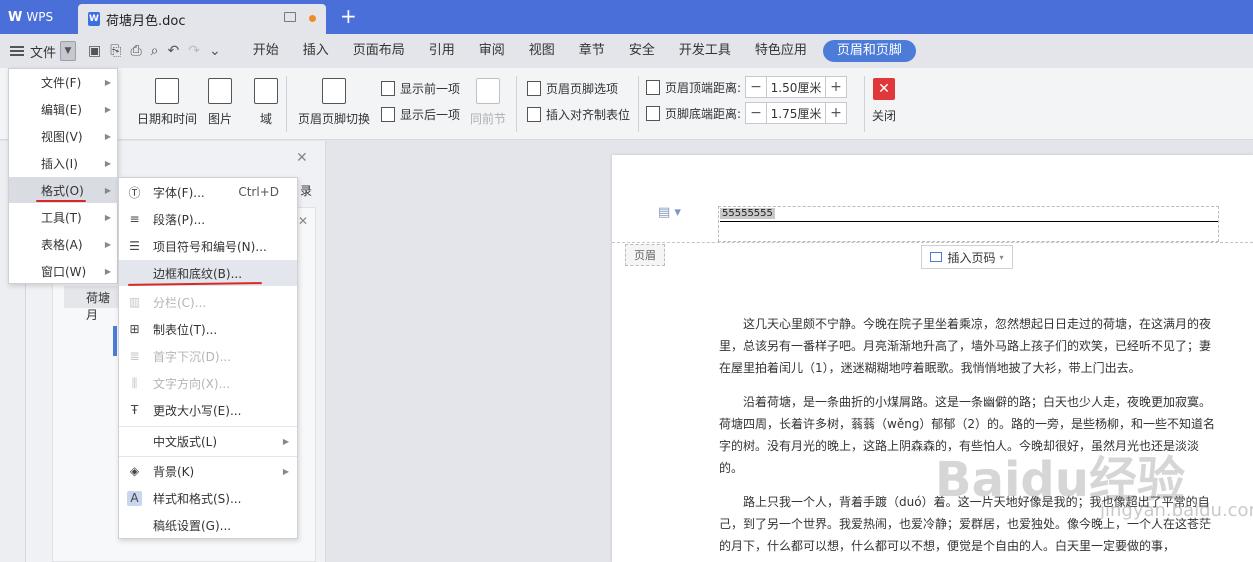 This screenshot has width=1253, height=562. I want to click on tab-stop-icon: ⊞, so click(134, 329).